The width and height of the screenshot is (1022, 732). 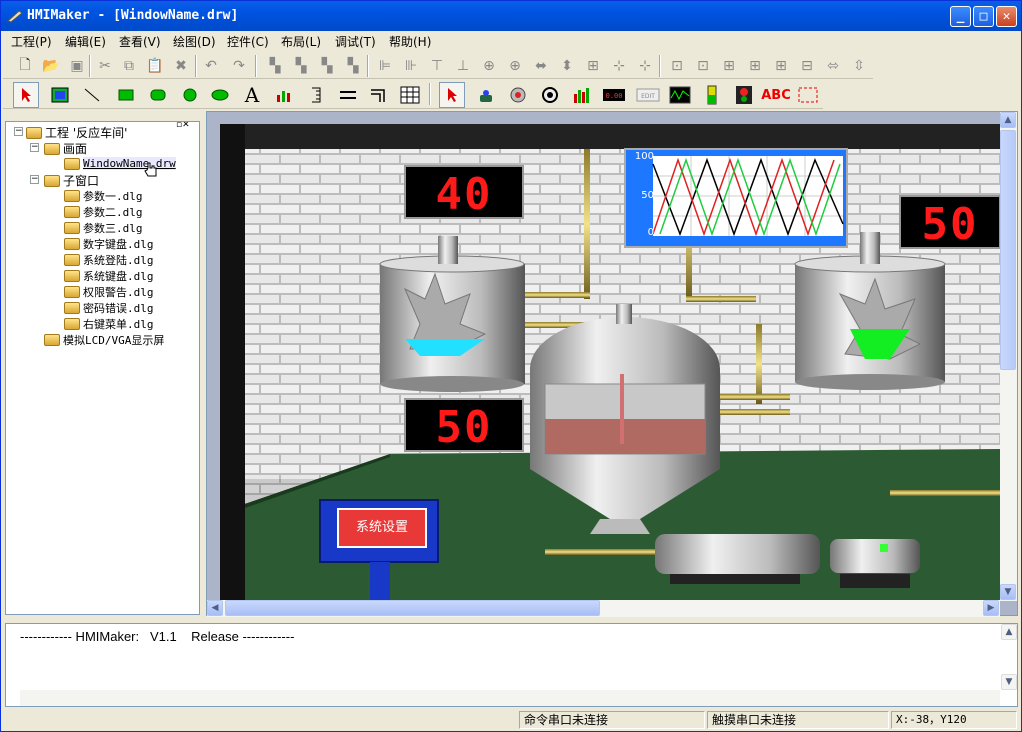 What do you see at coordinates (582, 95) in the screenshot?
I see `chart-control-icon` at bounding box center [582, 95].